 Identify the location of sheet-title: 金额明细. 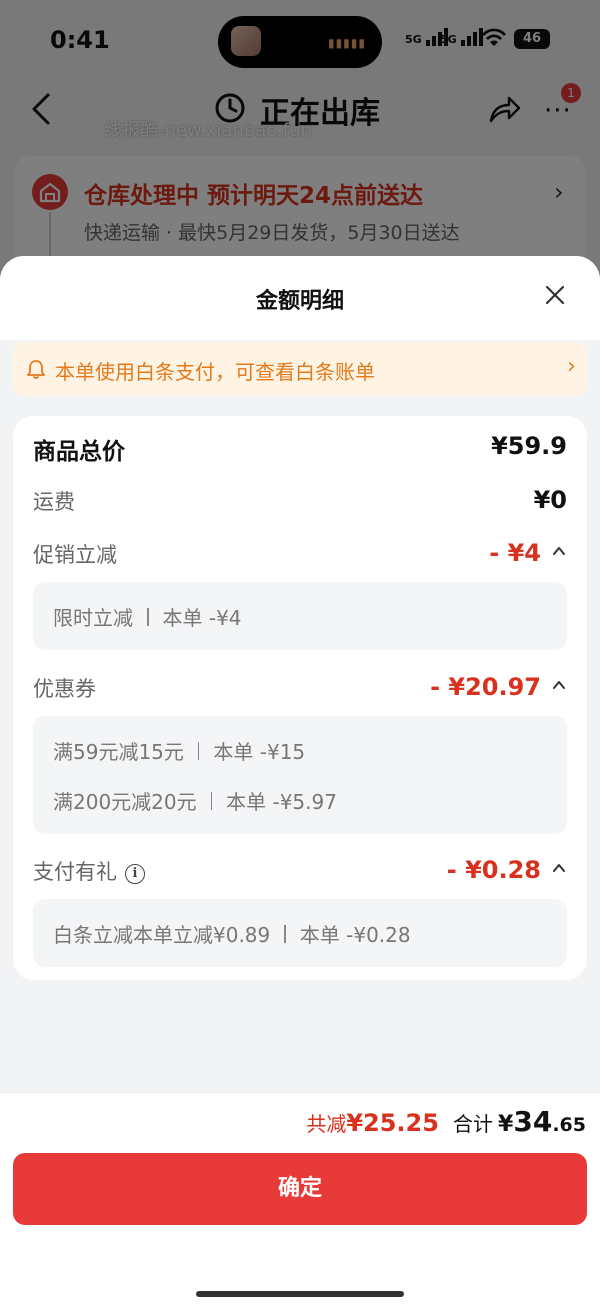
(299, 301).